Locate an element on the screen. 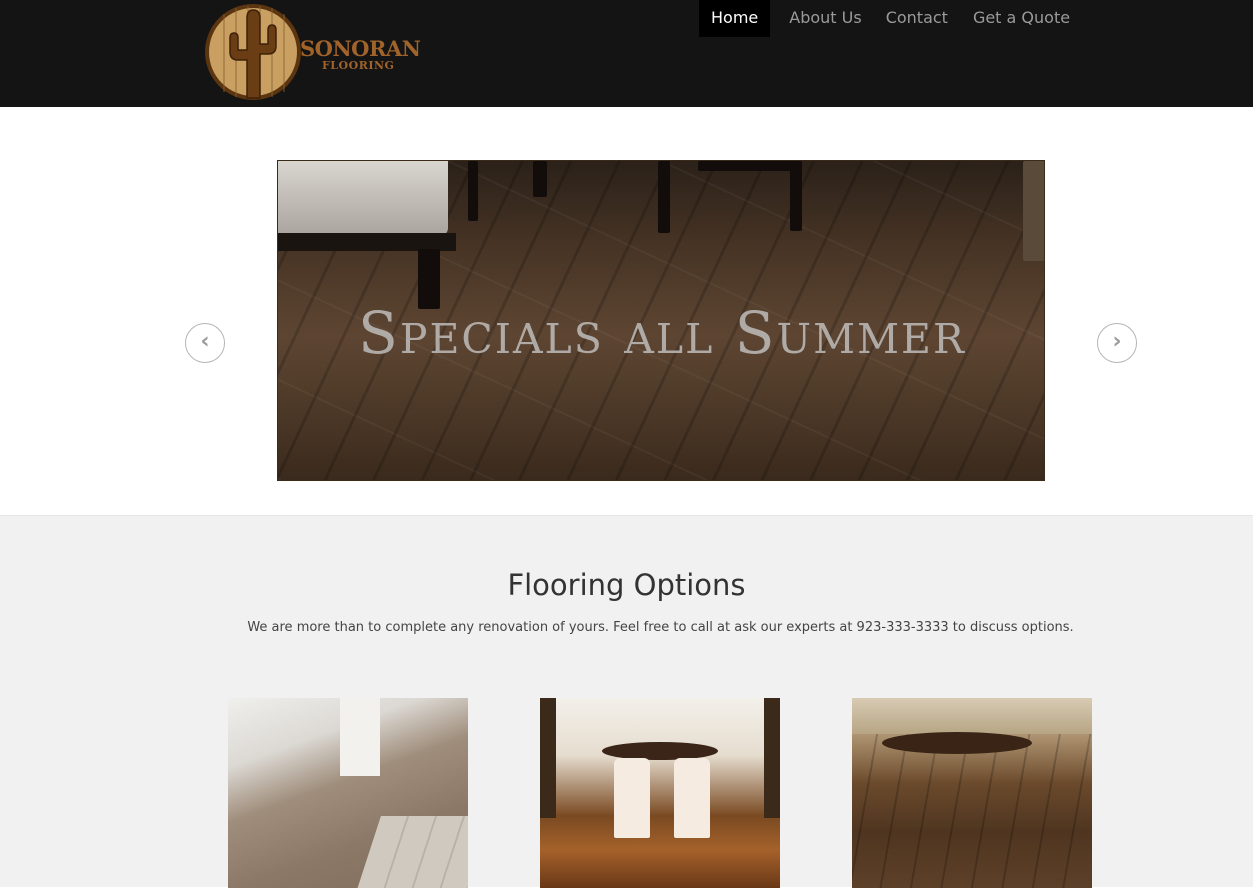 The height and width of the screenshot is (888, 1253). slide-title: Specials all Summer is located at coordinates (662, 333).